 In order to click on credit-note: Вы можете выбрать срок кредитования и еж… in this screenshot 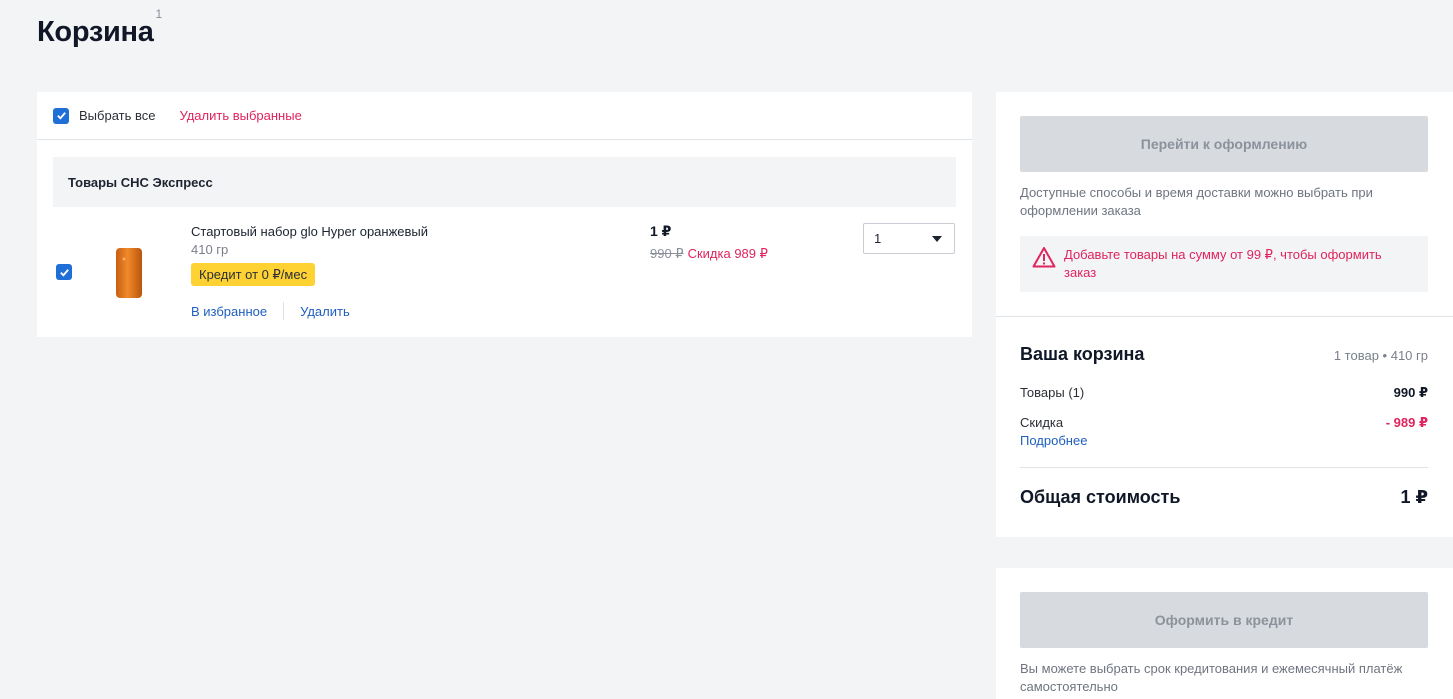, I will do `click(1211, 677)`.